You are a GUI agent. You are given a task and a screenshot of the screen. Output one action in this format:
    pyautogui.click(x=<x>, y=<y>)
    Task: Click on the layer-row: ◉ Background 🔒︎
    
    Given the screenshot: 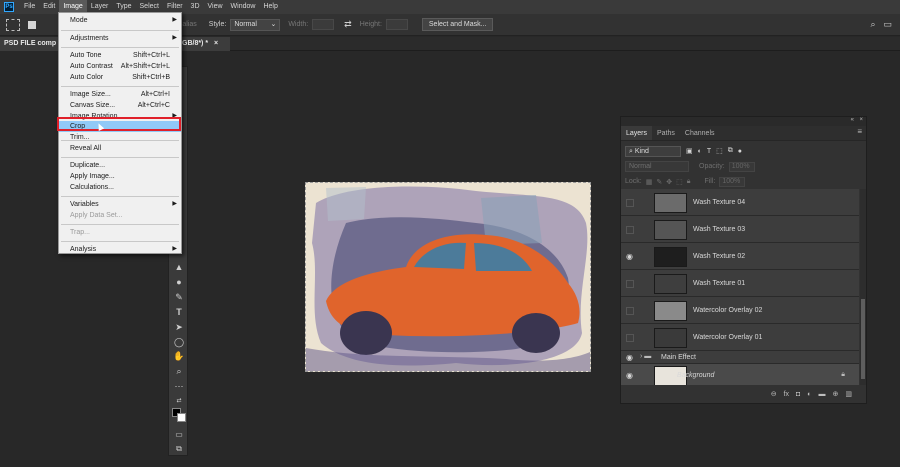 What is the action you would take?
    pyautogui.click(x=740, y=374)
    